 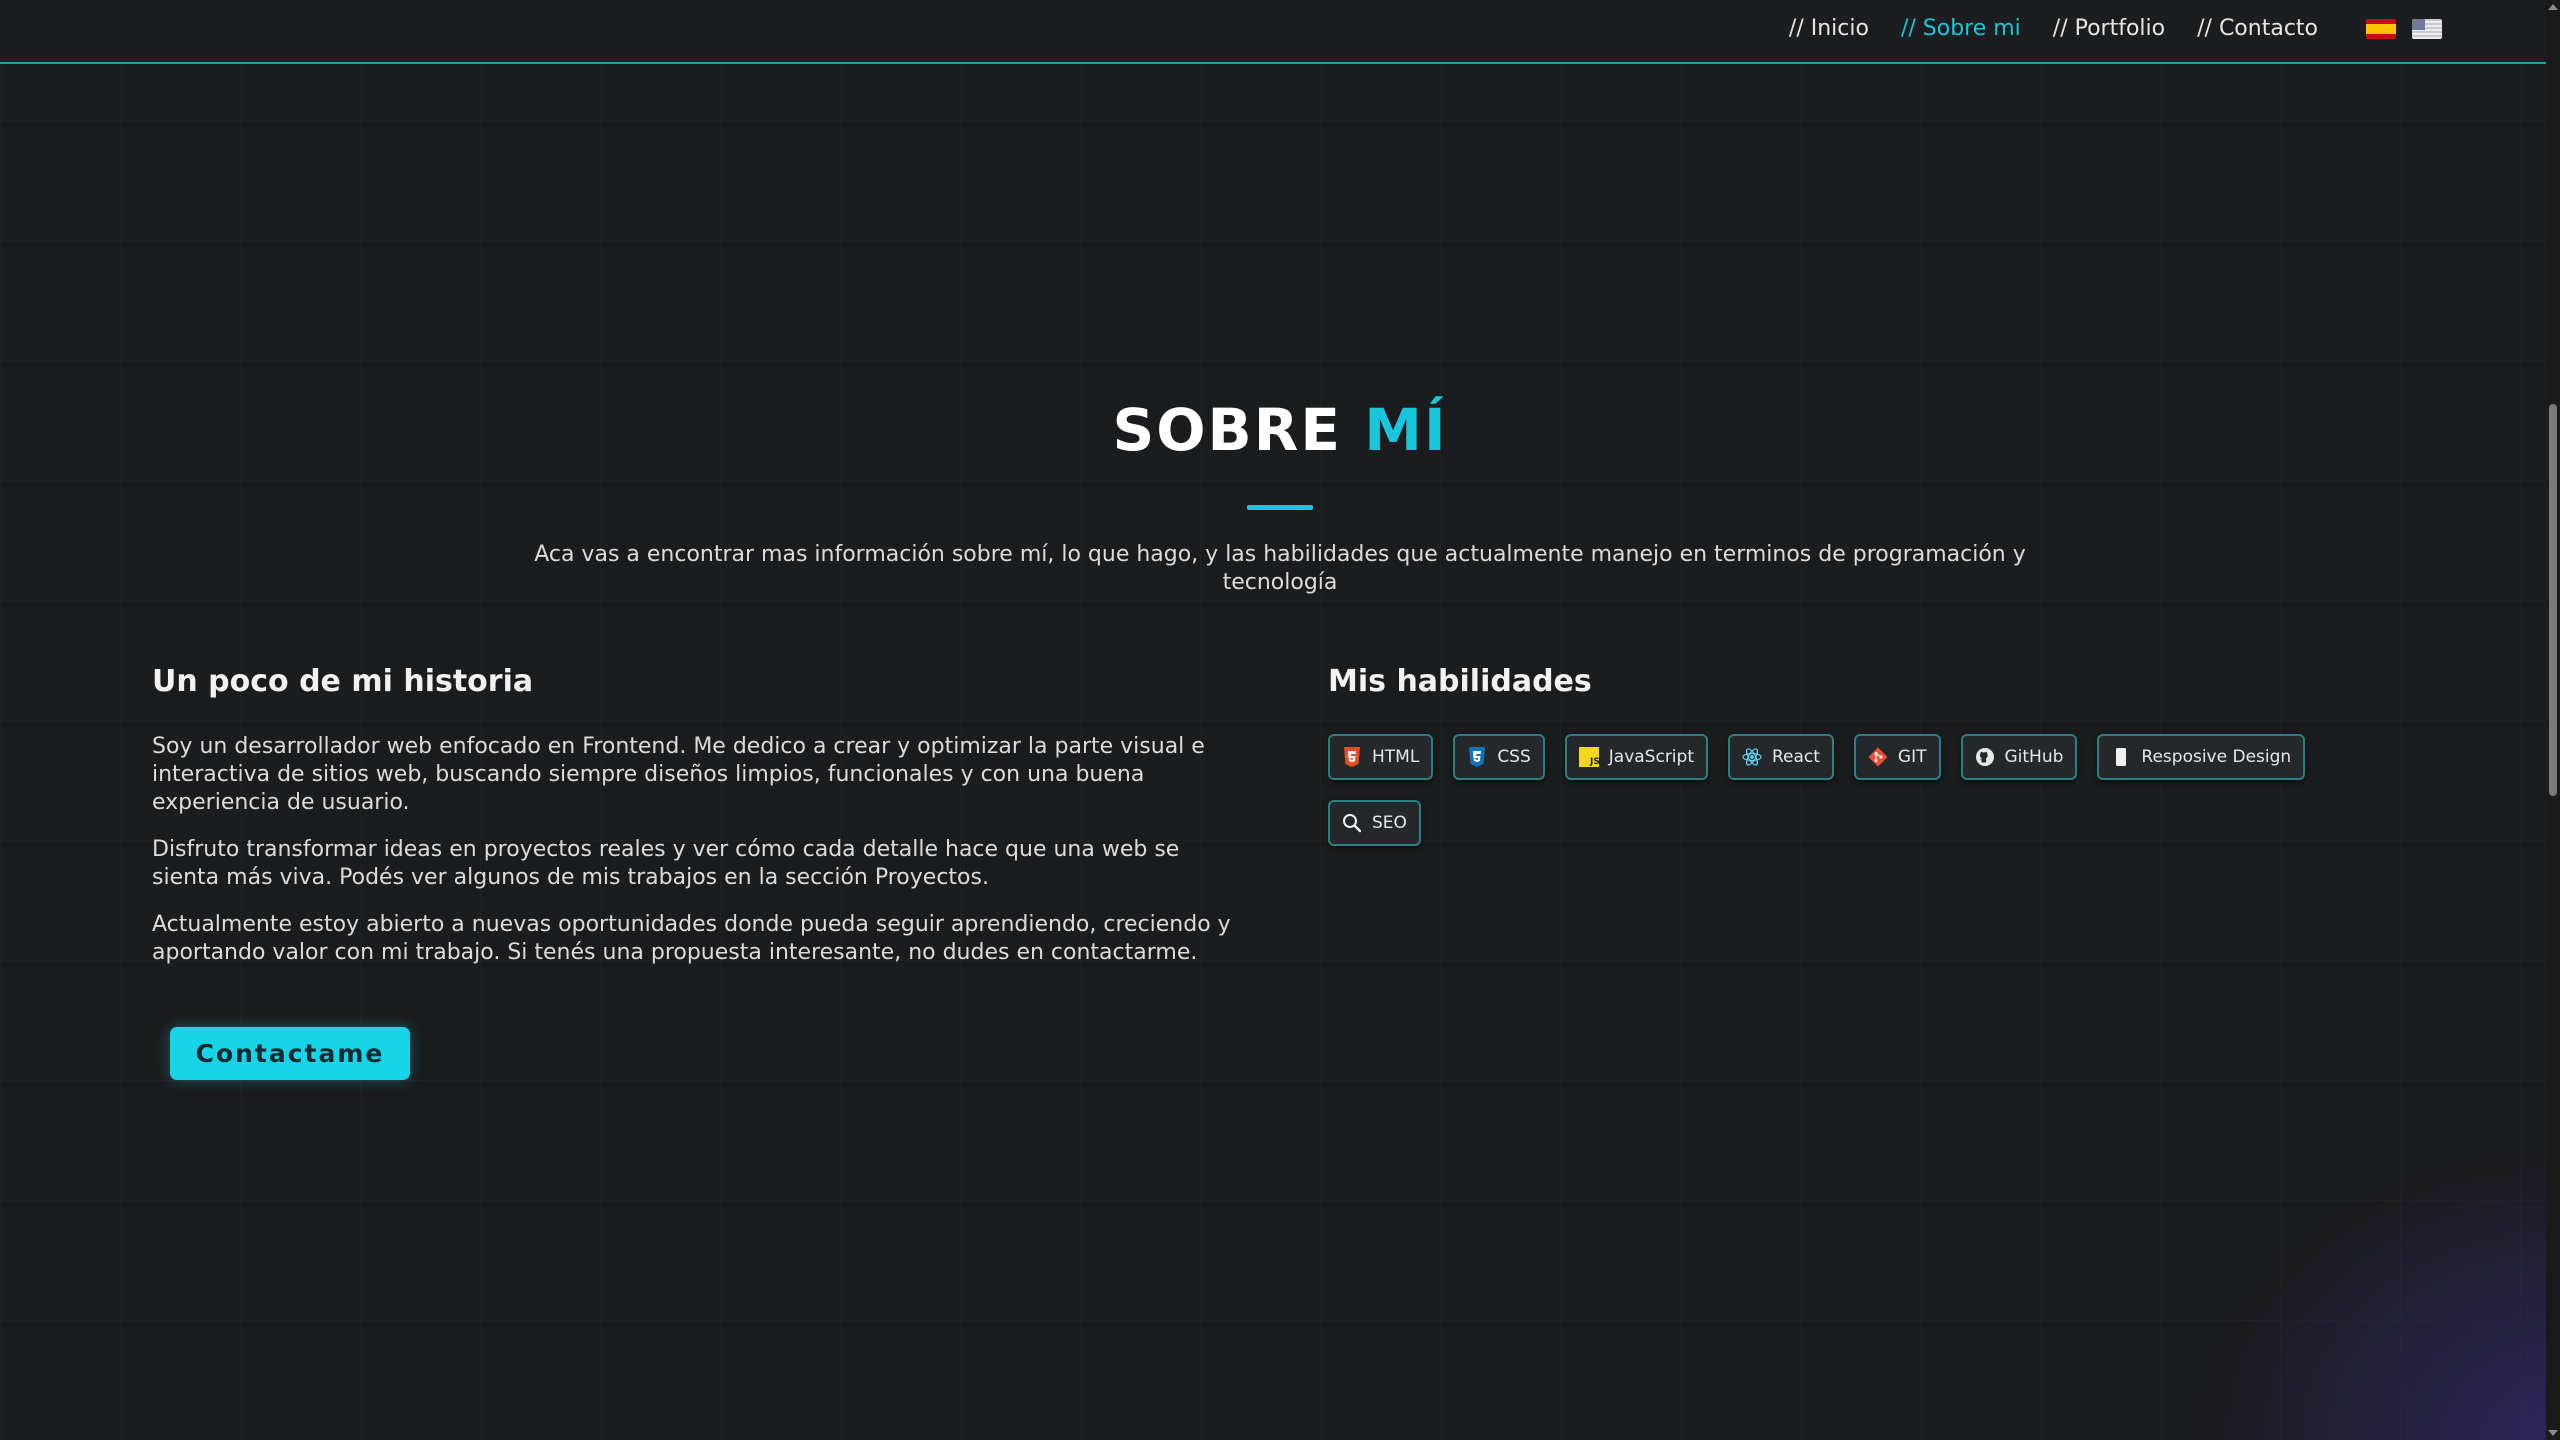 I want to click on scrollbar, so click(x=2553, y=720).